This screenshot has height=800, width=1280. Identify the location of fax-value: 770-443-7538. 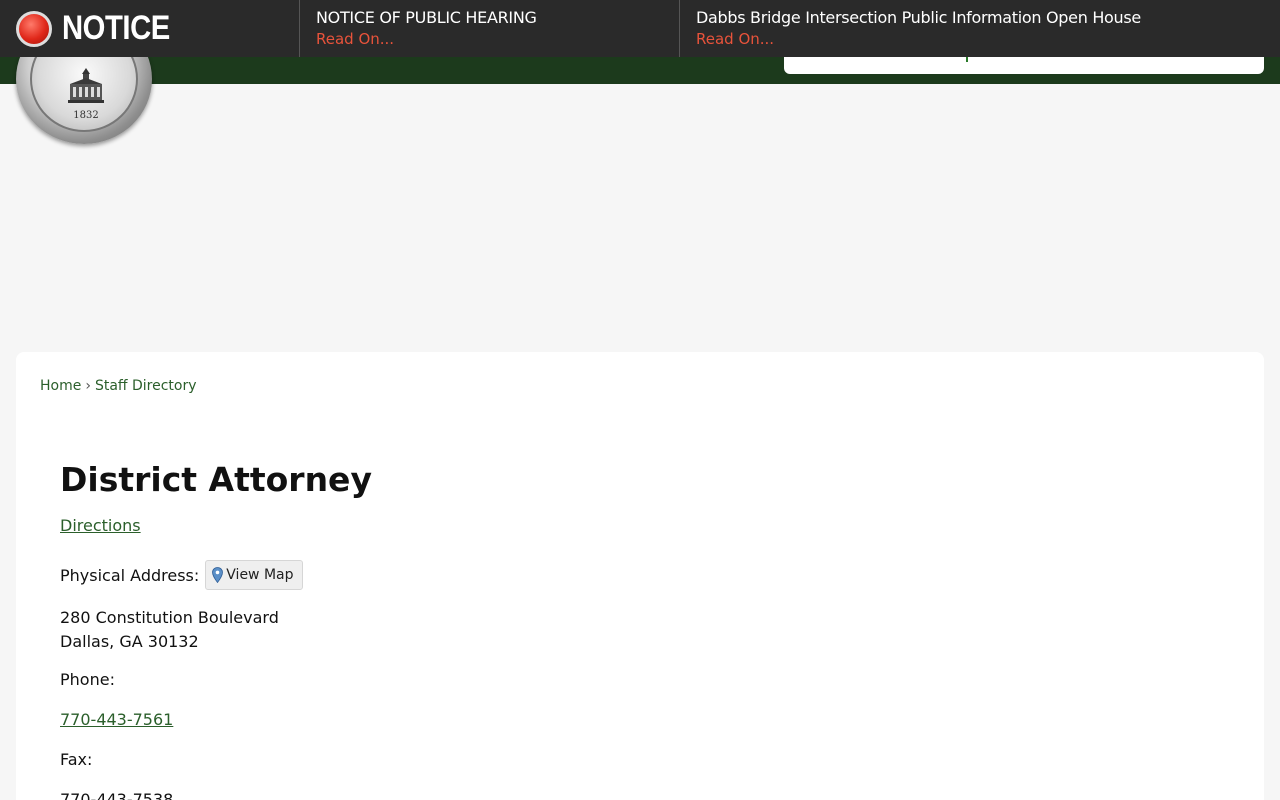
(117, 795).